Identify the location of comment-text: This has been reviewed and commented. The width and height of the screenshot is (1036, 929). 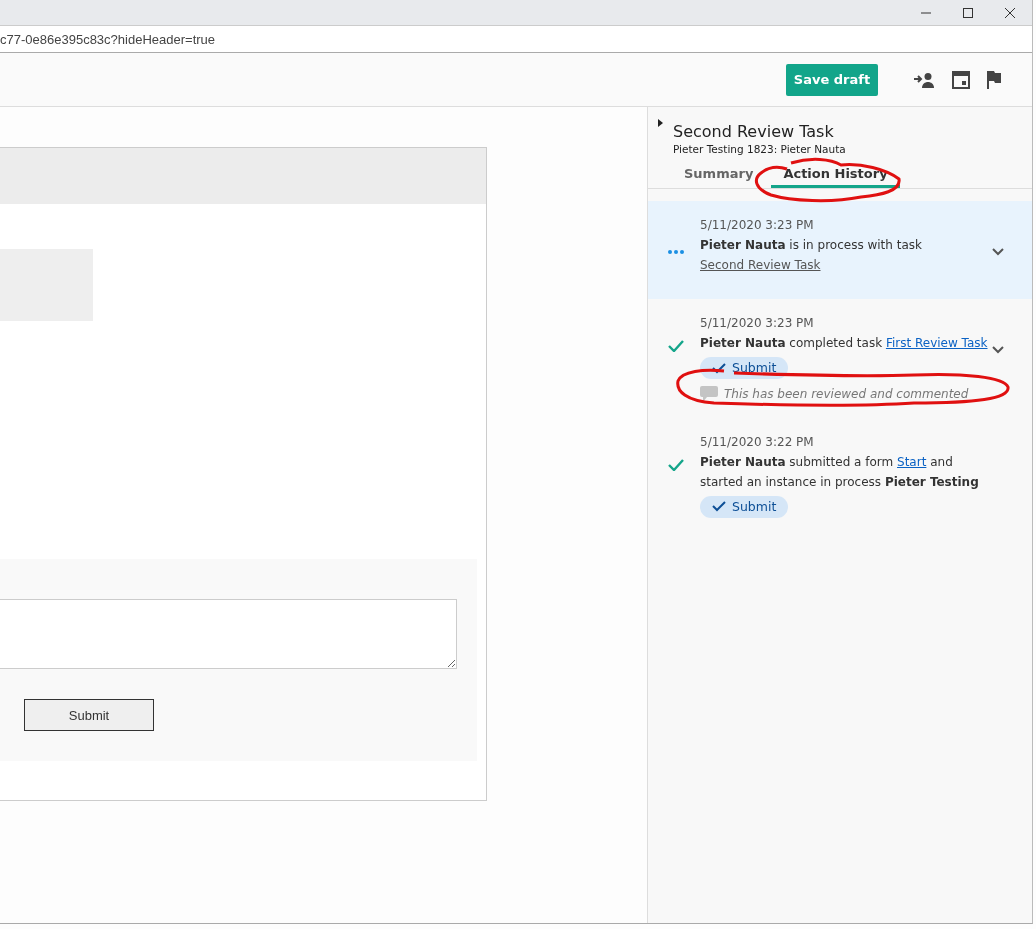
(846, 394).